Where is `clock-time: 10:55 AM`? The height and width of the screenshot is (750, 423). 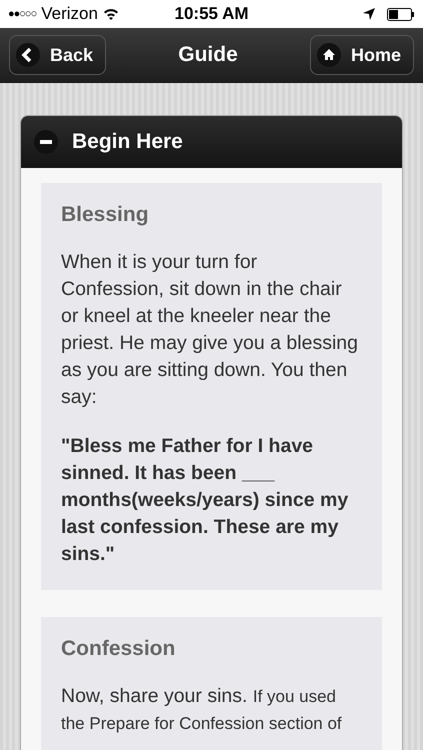 clock-time: 10:55 AM is located at coordinates (211, 14).